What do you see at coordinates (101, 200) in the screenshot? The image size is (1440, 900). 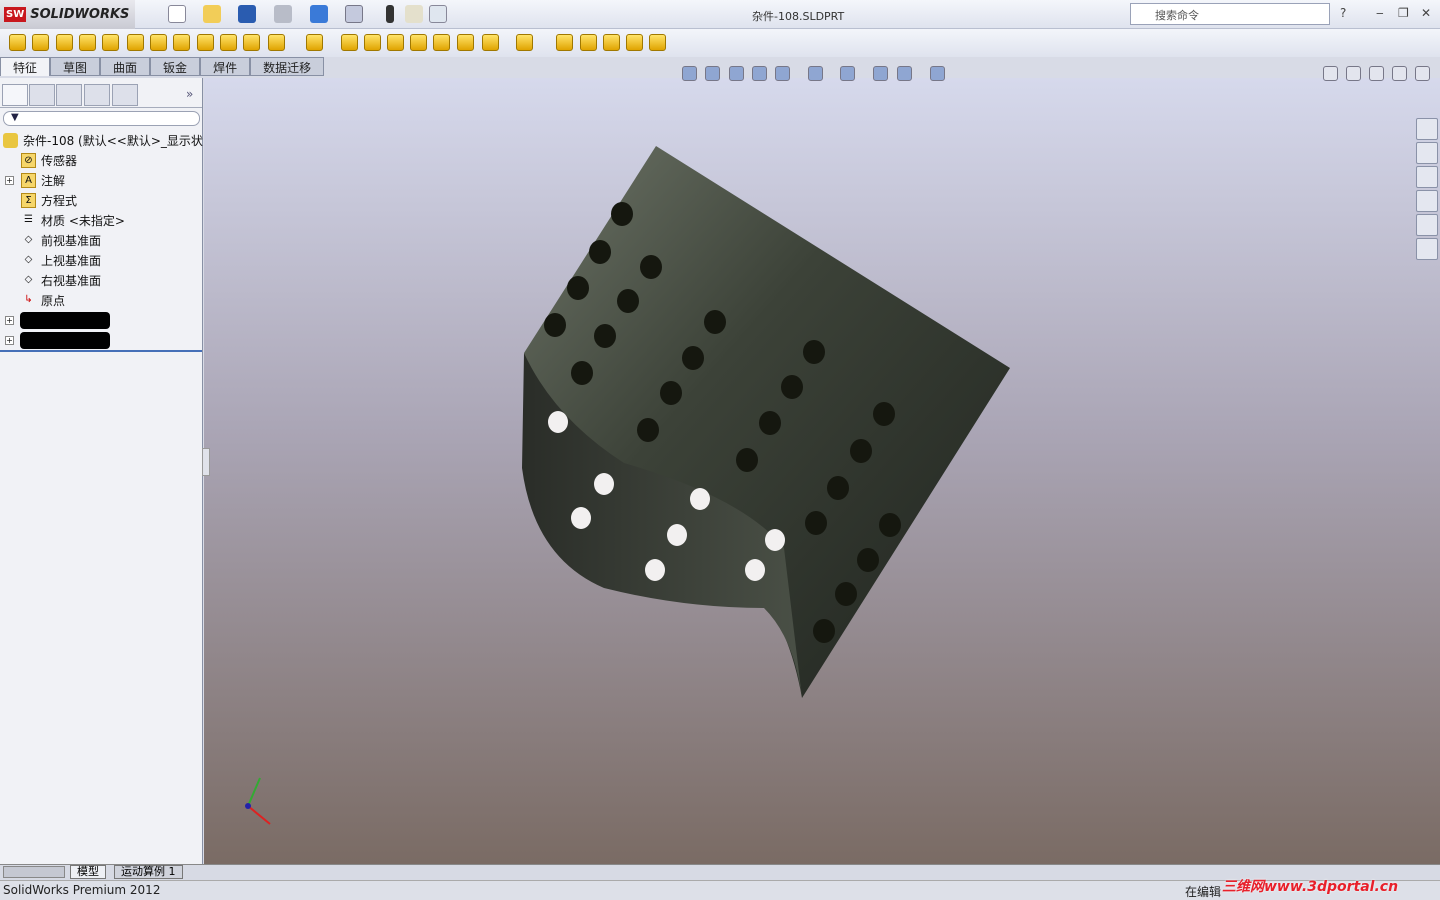 I see `tree-item-equations: Σ 方程式` at bounding box center [101, 200].